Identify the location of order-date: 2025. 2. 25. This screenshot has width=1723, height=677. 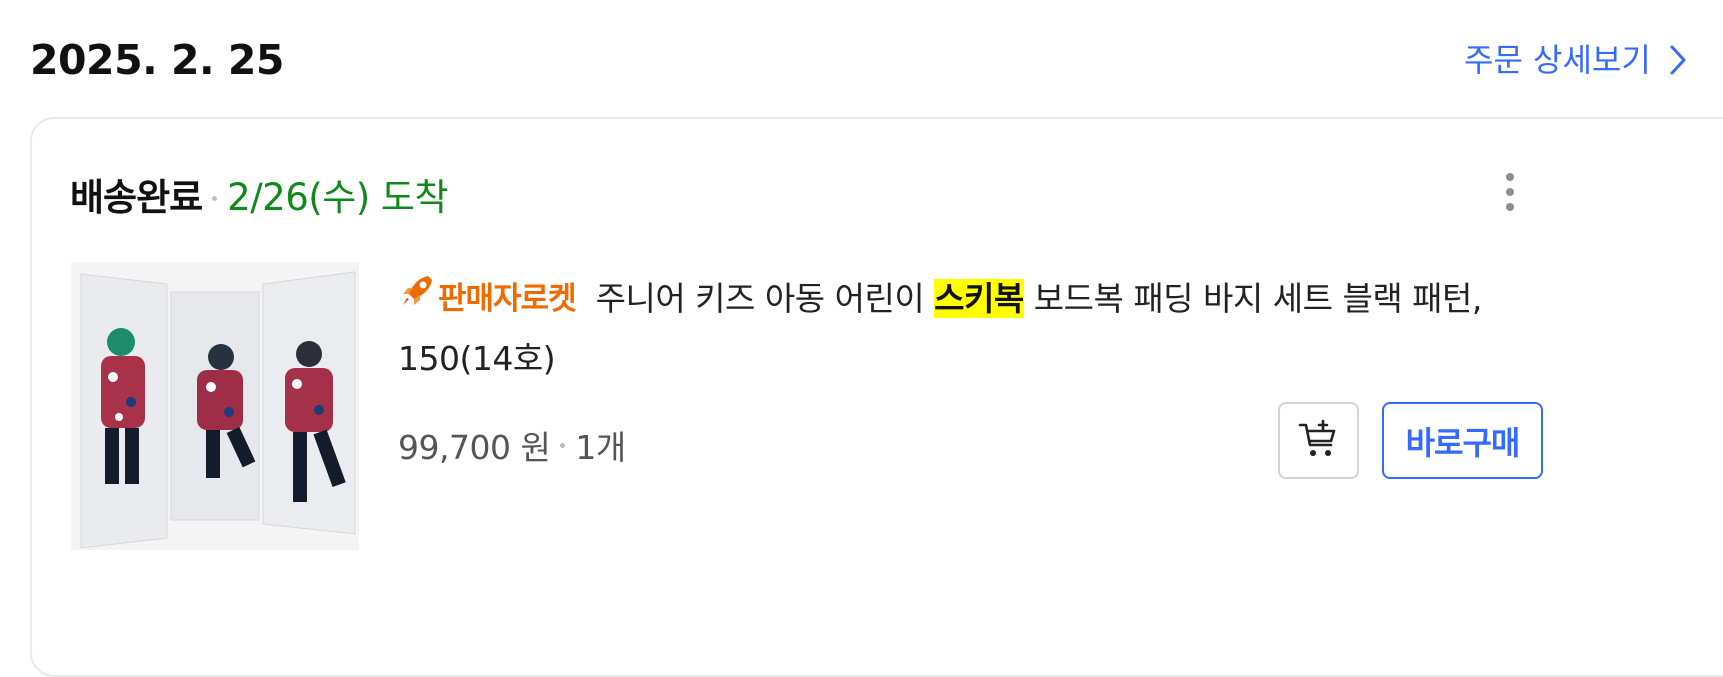
(157, 60).